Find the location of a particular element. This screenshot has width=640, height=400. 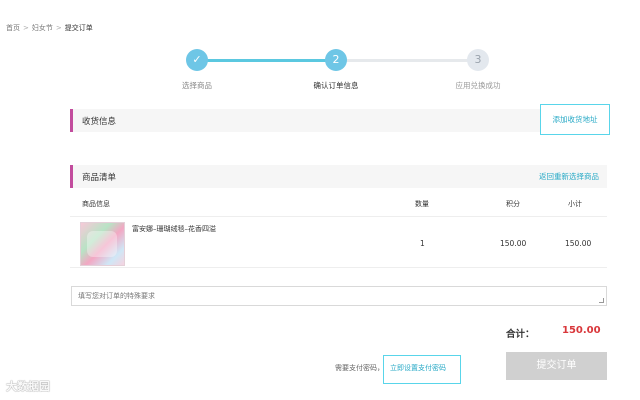

reselect-goods-link: 返回重新选择商品 is located at coordinates (569, 176).